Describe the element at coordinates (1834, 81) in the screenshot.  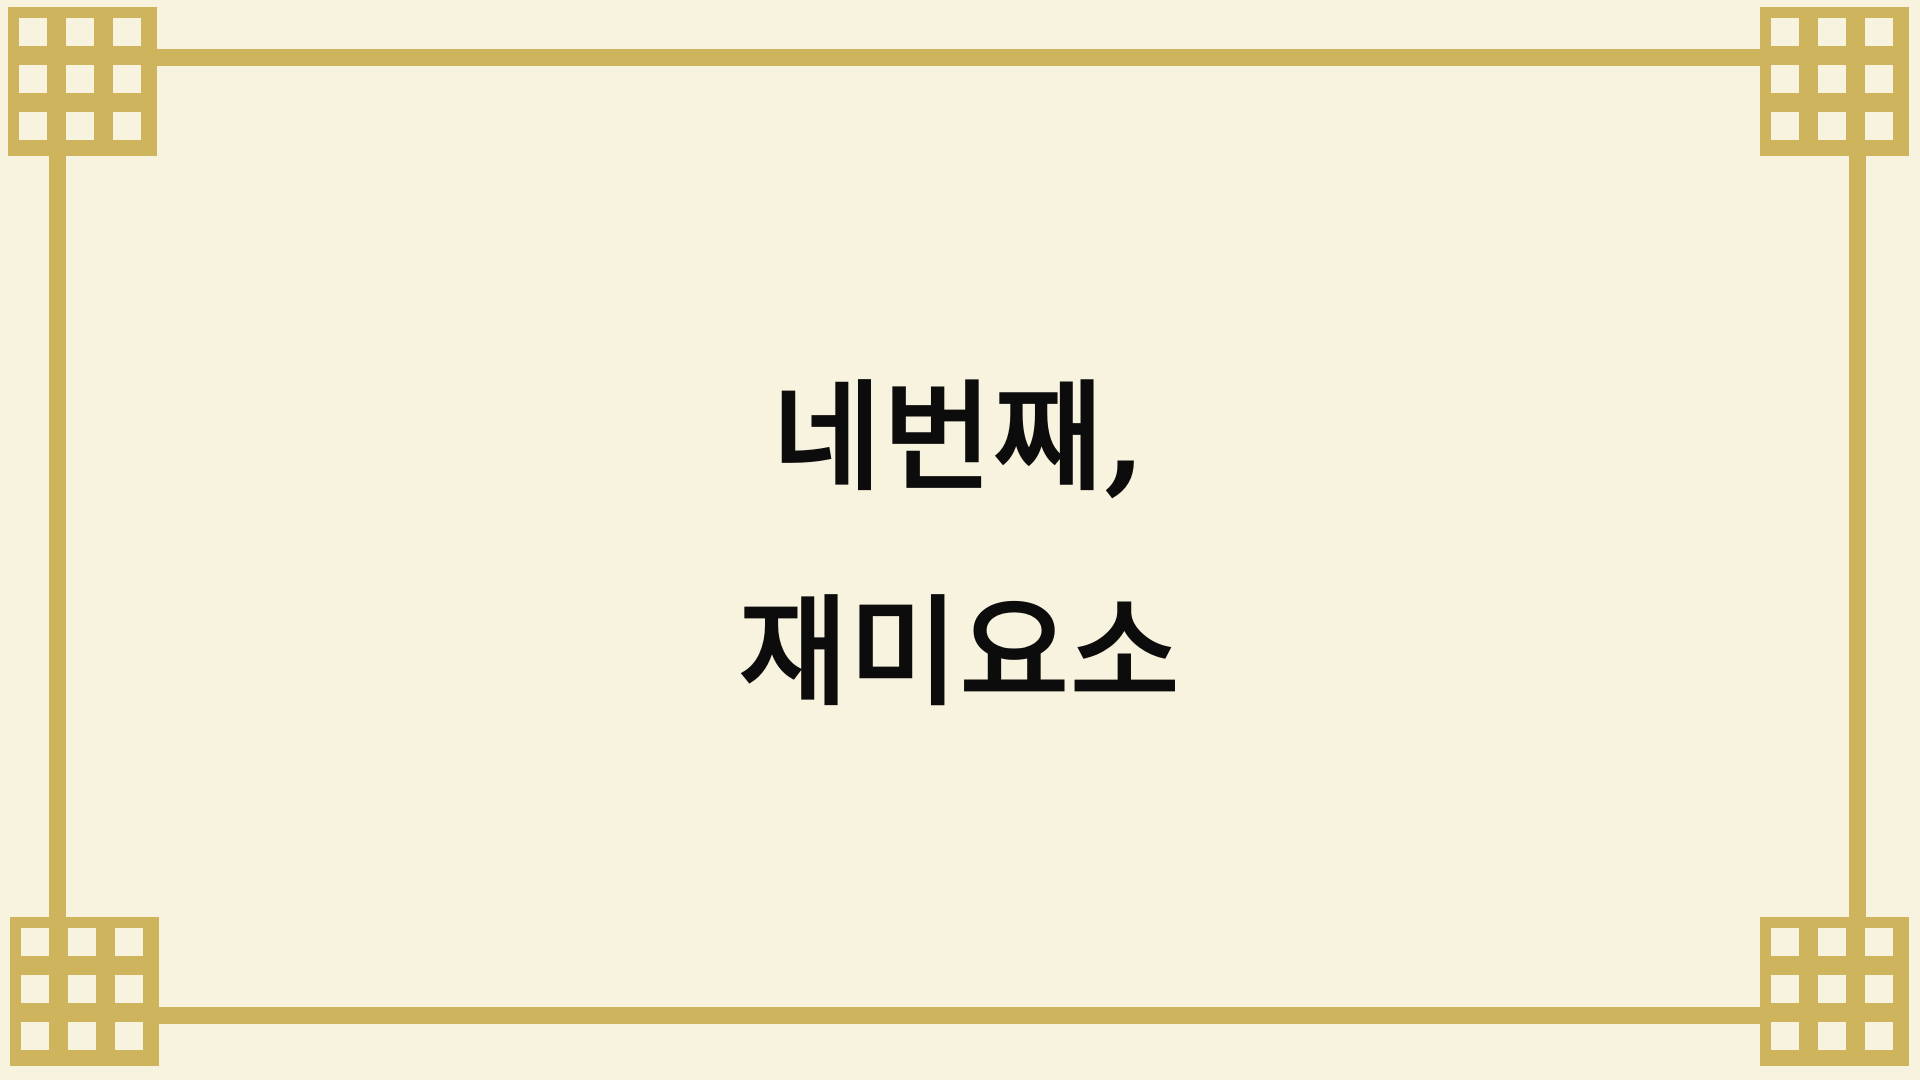
I see `corner-lattice-top-right` at that location.